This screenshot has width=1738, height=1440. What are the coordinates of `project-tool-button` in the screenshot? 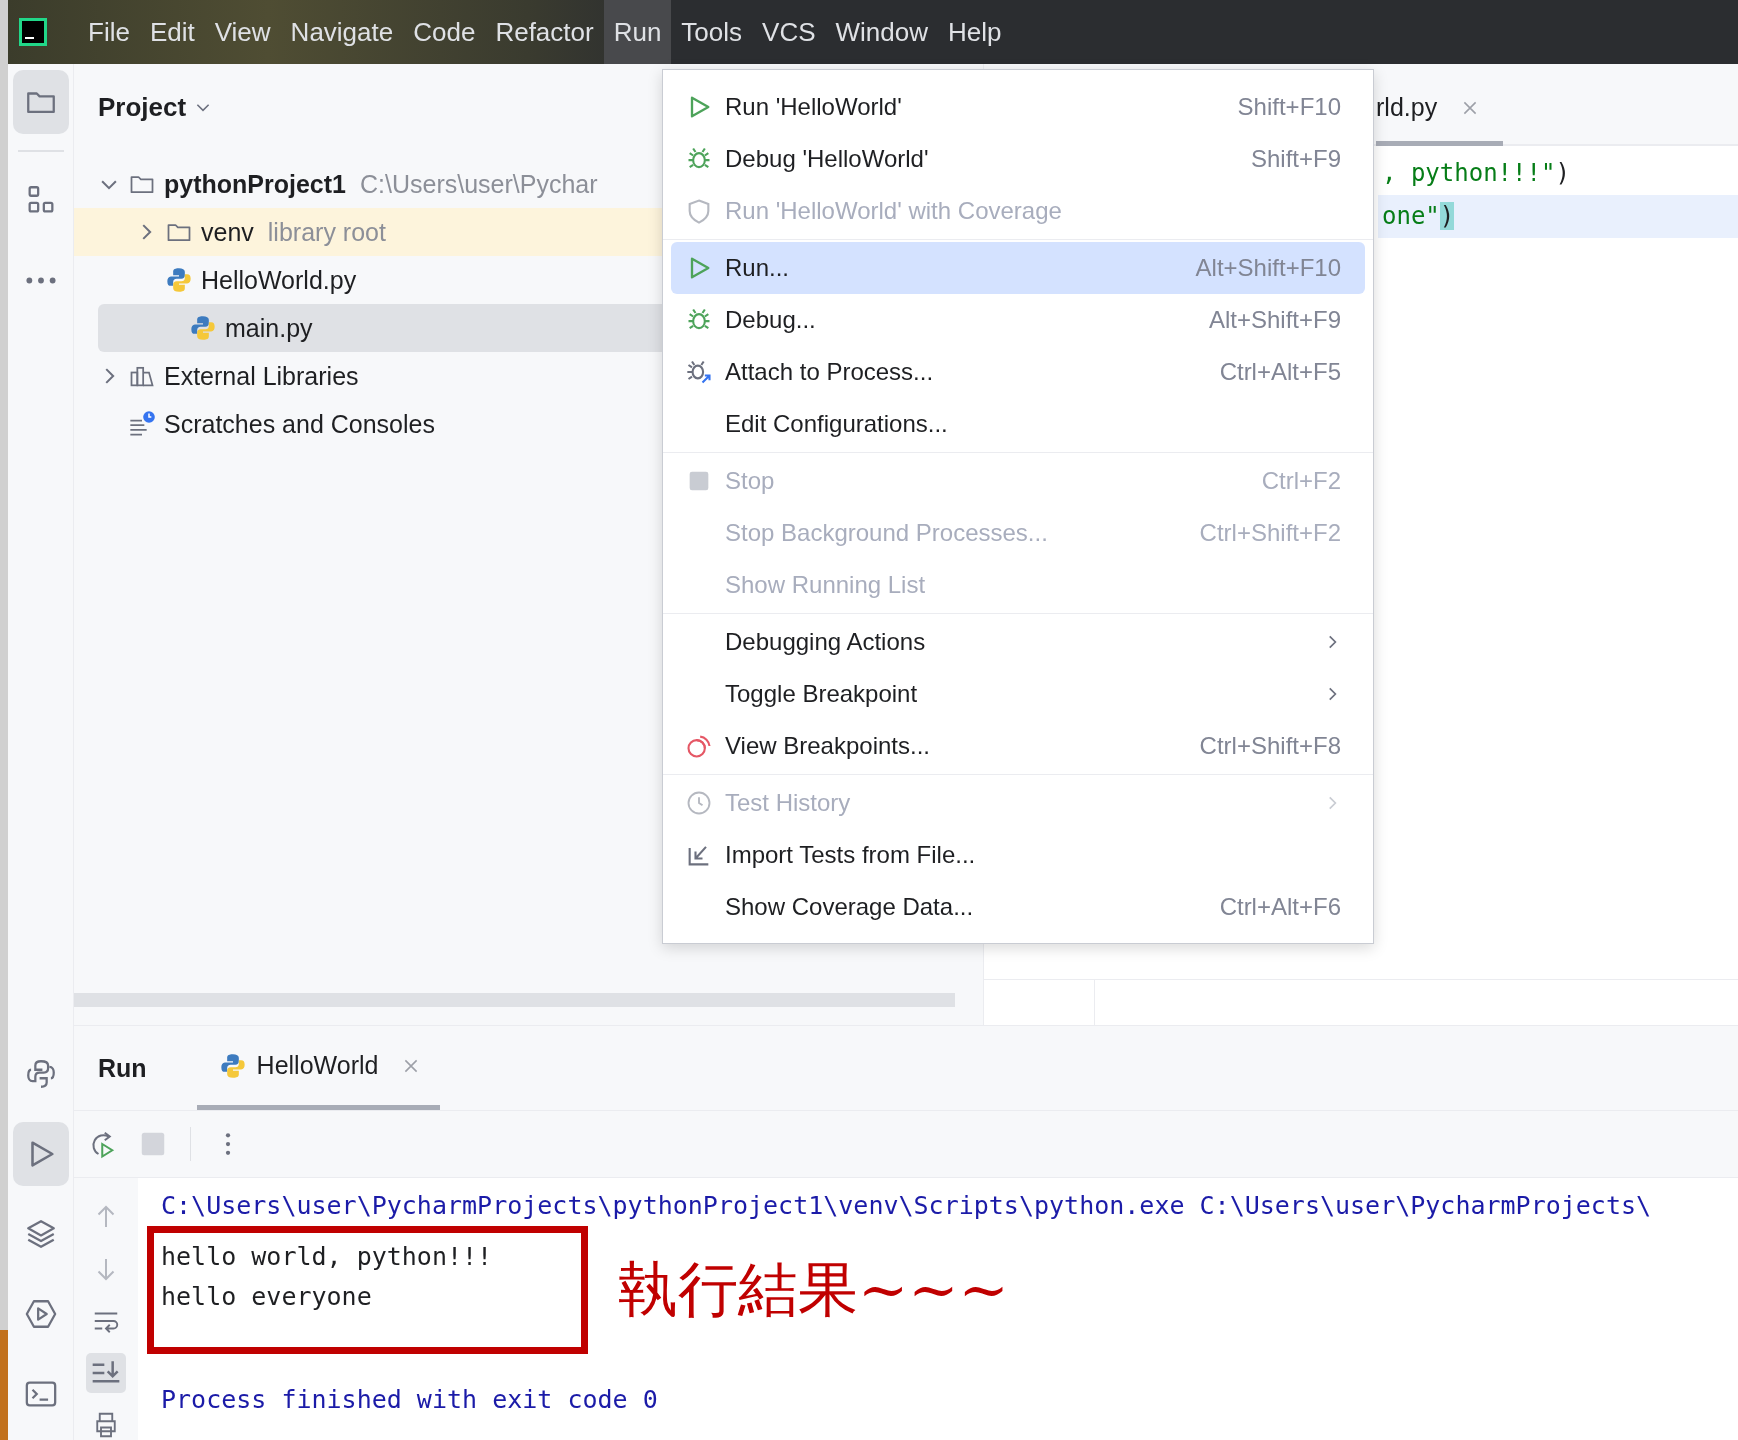 It's located at (40, 102).